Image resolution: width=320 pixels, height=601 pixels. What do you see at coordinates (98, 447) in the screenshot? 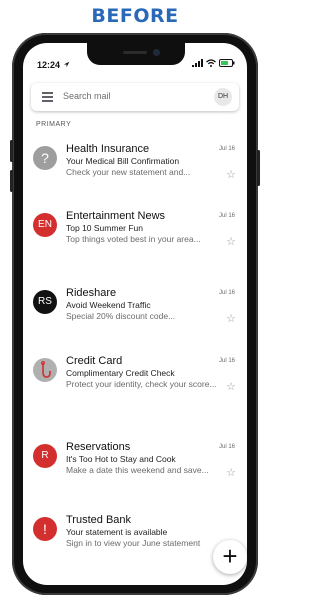
I see `sender-name: Reservations` at bounding box center [98, 447].